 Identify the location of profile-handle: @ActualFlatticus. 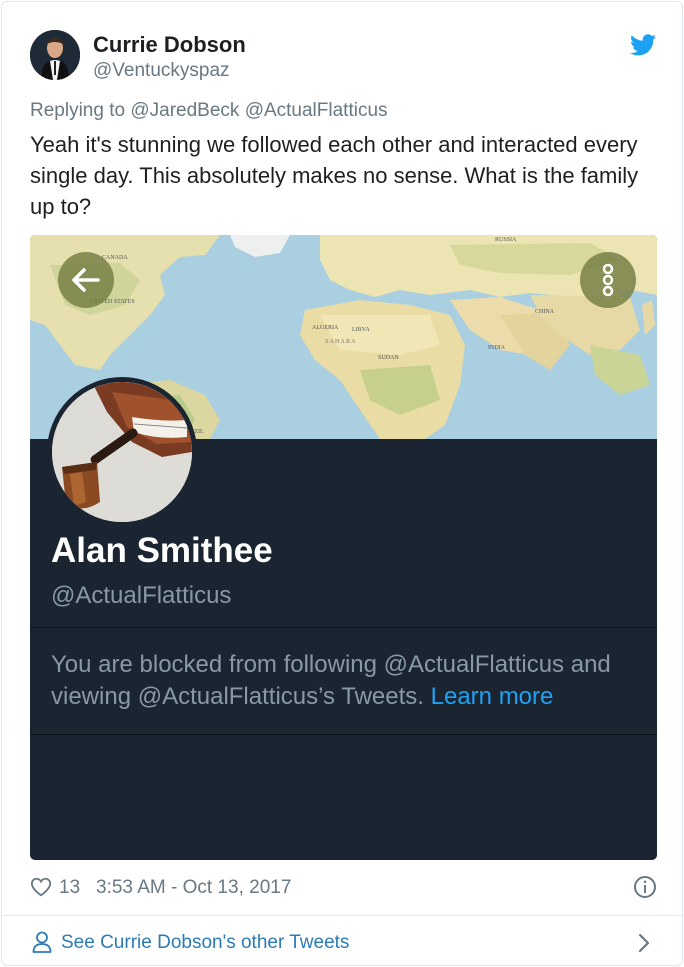
(141, 595).